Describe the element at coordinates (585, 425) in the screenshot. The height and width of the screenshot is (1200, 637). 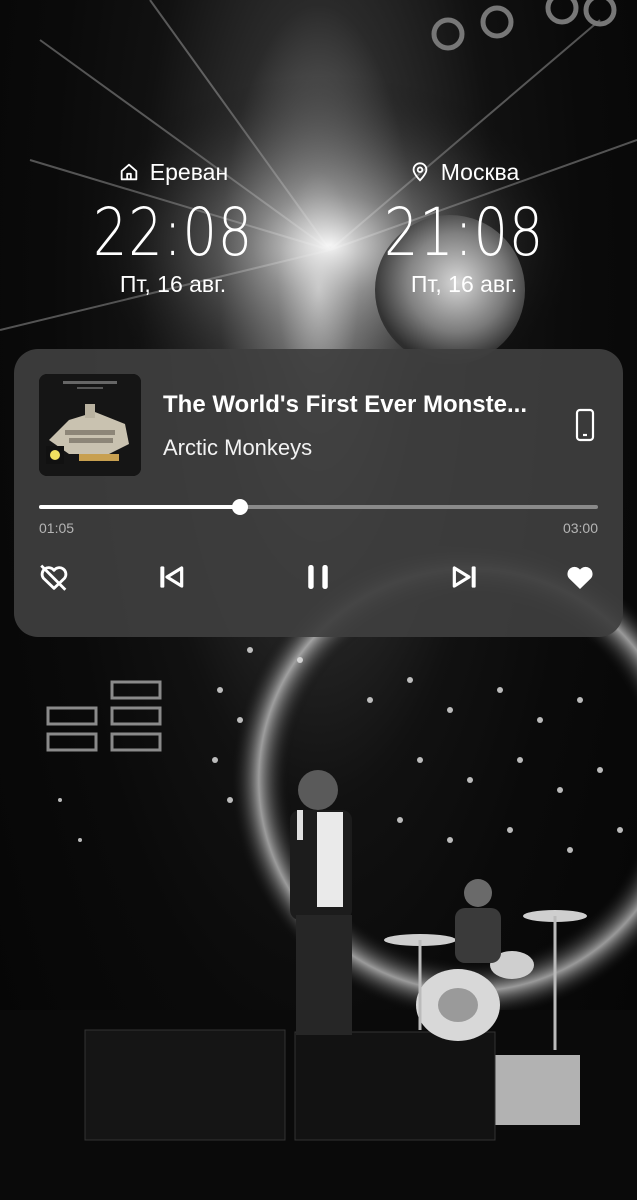
I see `phone-device-icon` at that location.